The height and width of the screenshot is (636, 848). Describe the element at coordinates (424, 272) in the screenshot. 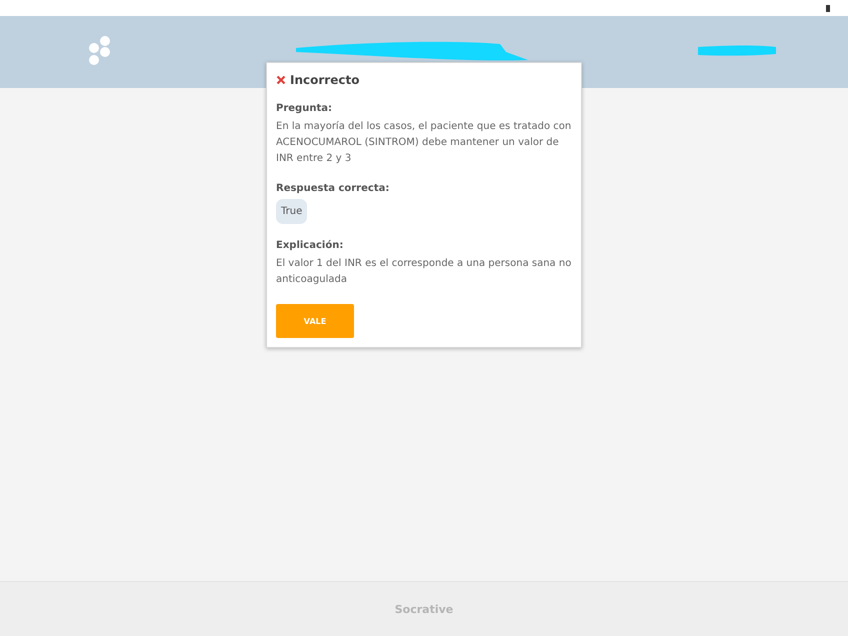

I see `section-text: El valor 1 del INR es el corresponde a una persona sana no anticoagulada` at that location.